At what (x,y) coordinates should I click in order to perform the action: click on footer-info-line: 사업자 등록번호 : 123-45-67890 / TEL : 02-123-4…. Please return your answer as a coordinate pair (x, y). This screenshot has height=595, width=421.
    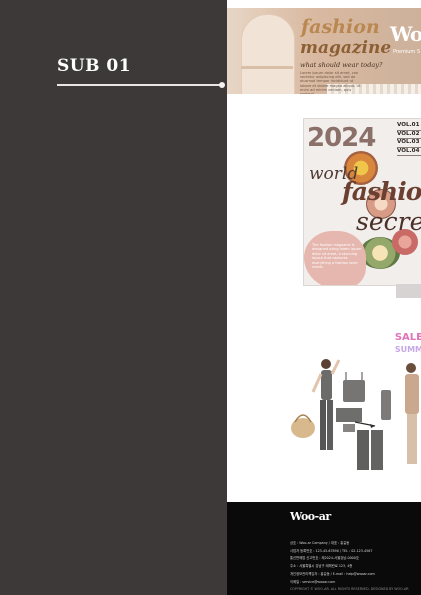
    Looking at the image, I should click on (331, 550).